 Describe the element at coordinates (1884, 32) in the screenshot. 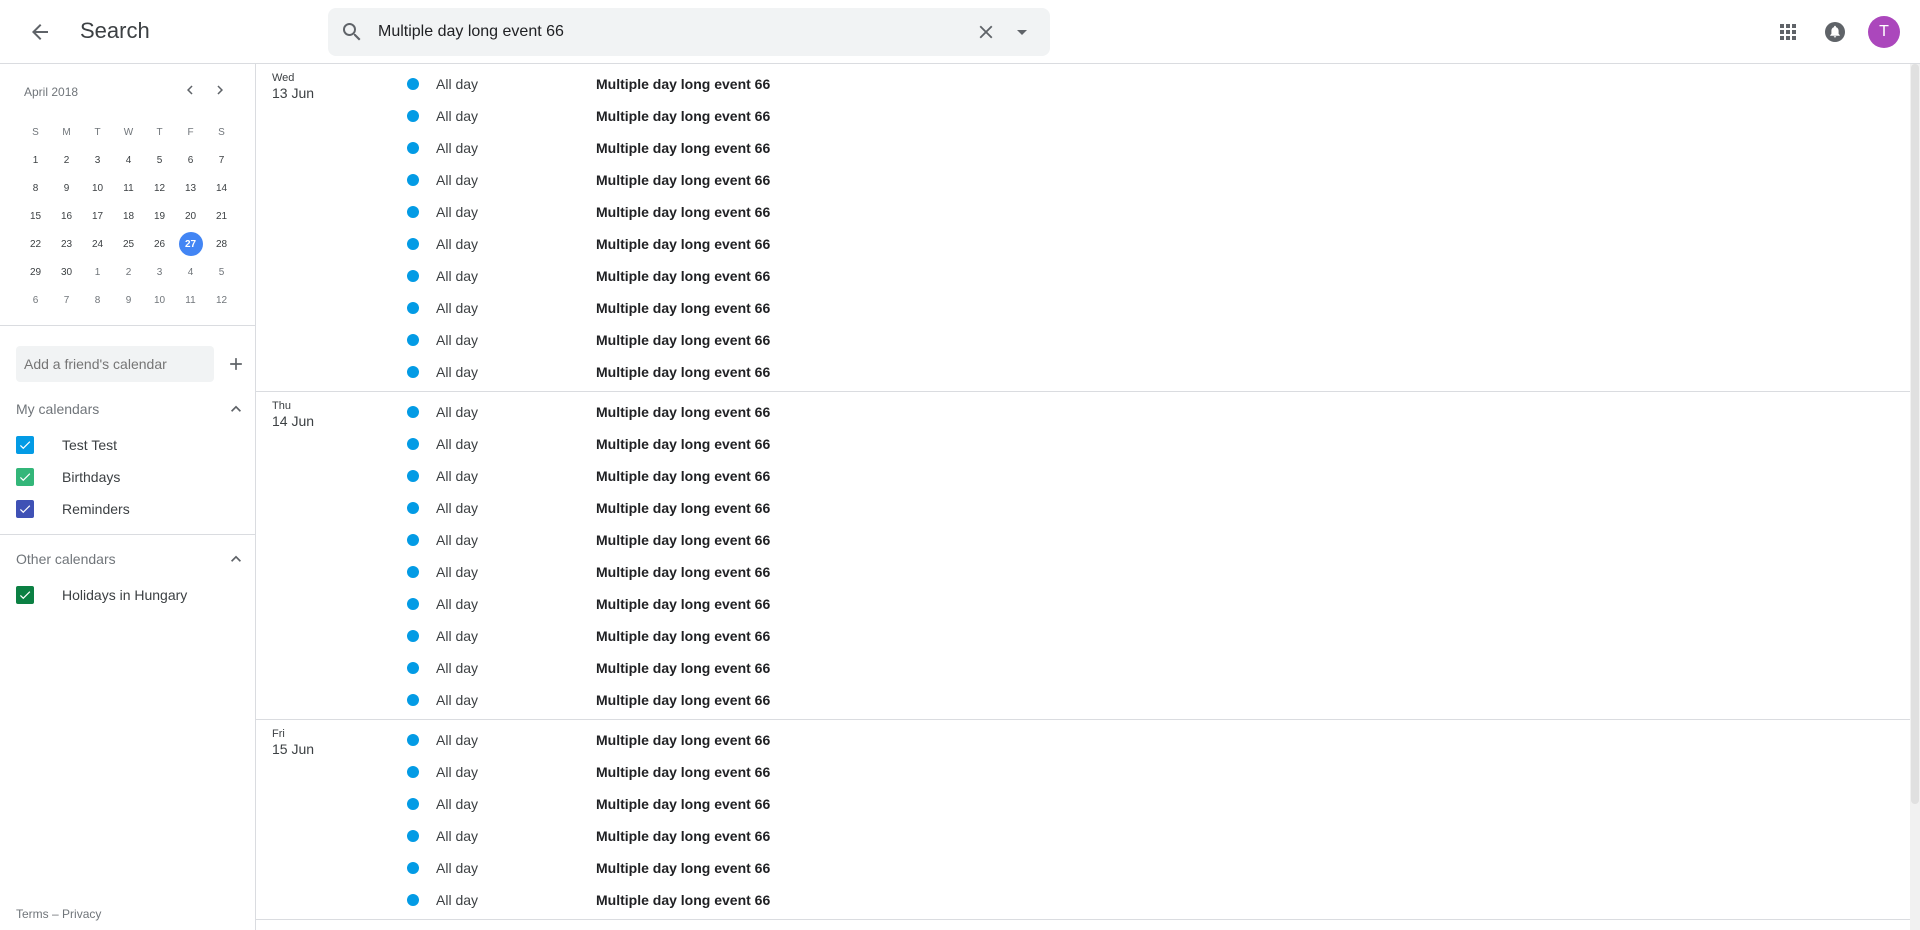

I see `account-avatar: T` at that location.